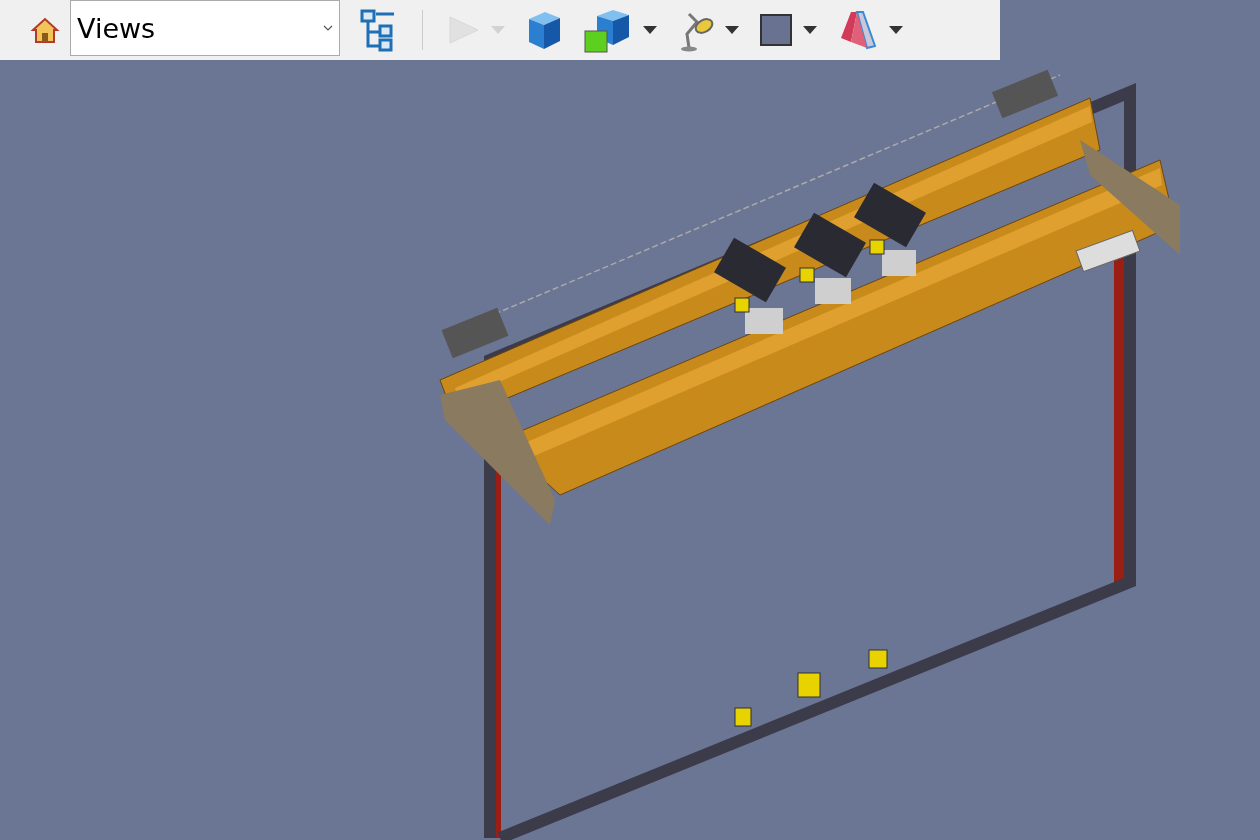 Image resolution: width=1260 pixels, height=840 pixels. I want to click on home-icon, so click(45, 30).